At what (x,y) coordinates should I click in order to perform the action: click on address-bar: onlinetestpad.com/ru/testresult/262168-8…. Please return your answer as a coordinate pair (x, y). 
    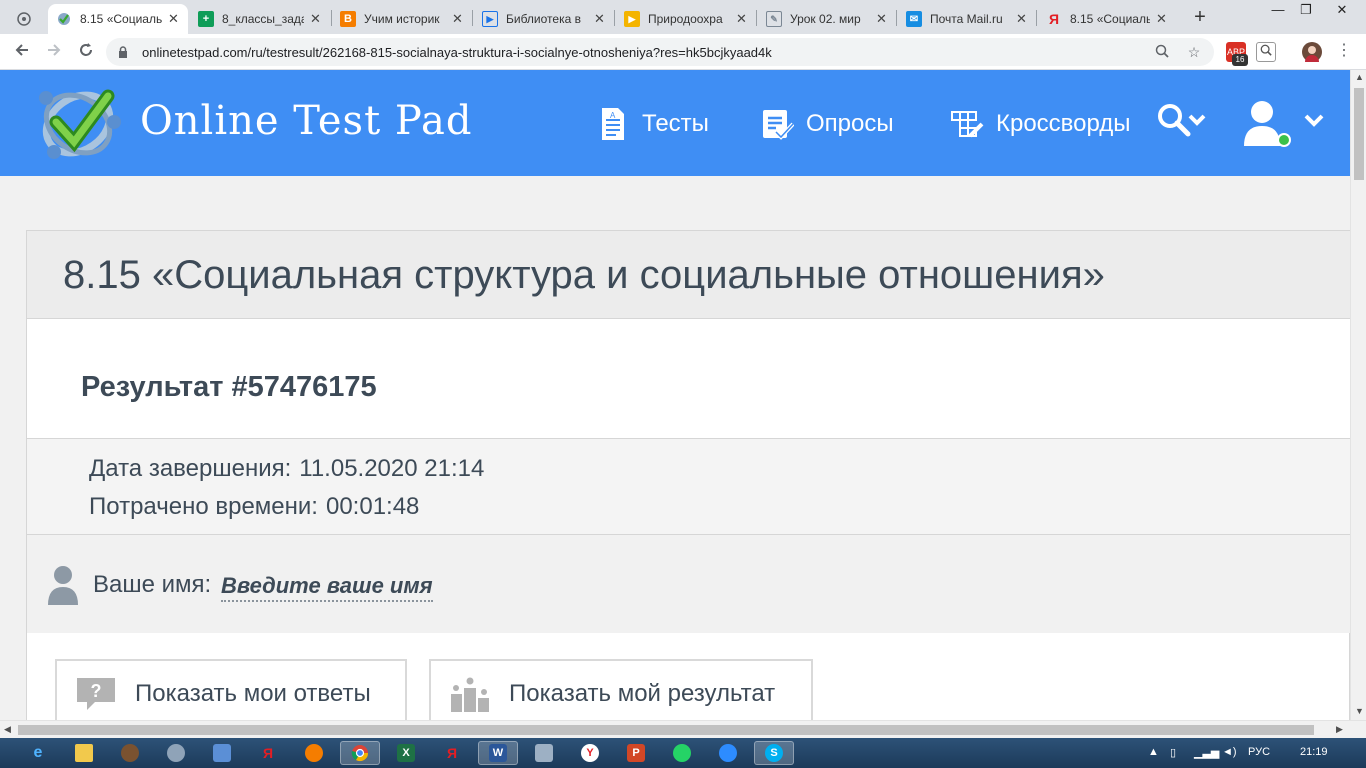
    Looking at the image, I should click on (660, 52).